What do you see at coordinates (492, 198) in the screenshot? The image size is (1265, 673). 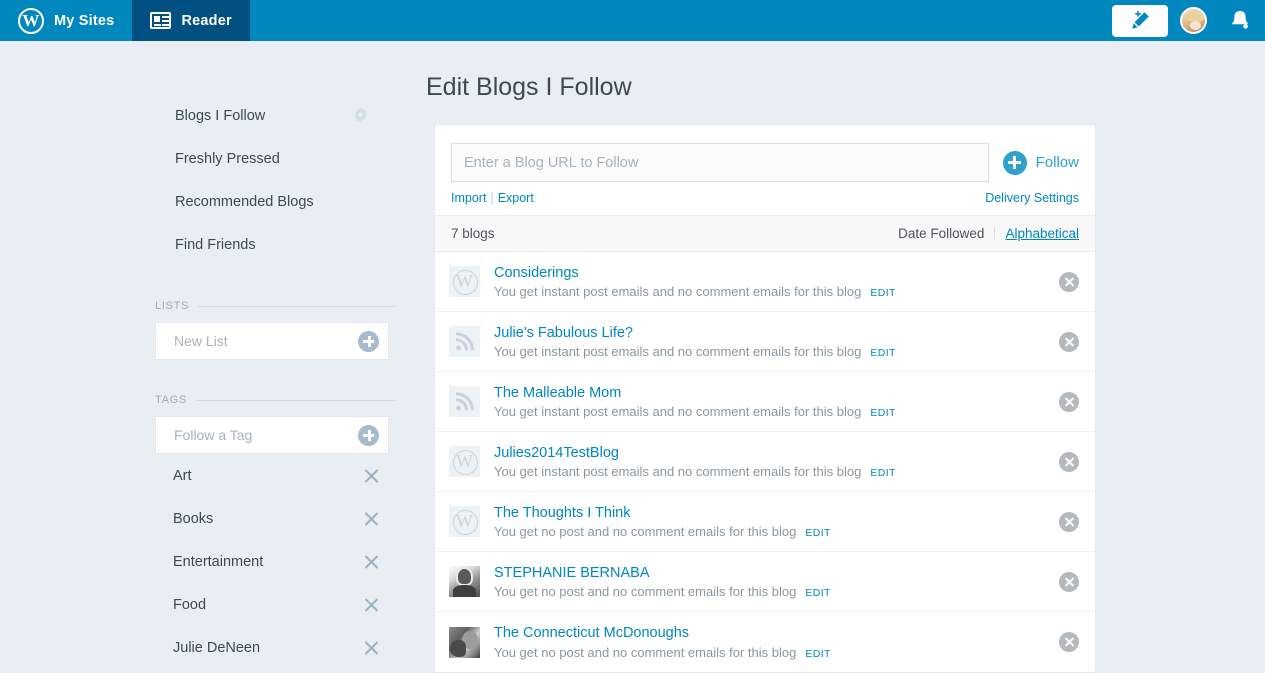 I see `import-export-links: Import | Export` at bounding box center [492, 198].